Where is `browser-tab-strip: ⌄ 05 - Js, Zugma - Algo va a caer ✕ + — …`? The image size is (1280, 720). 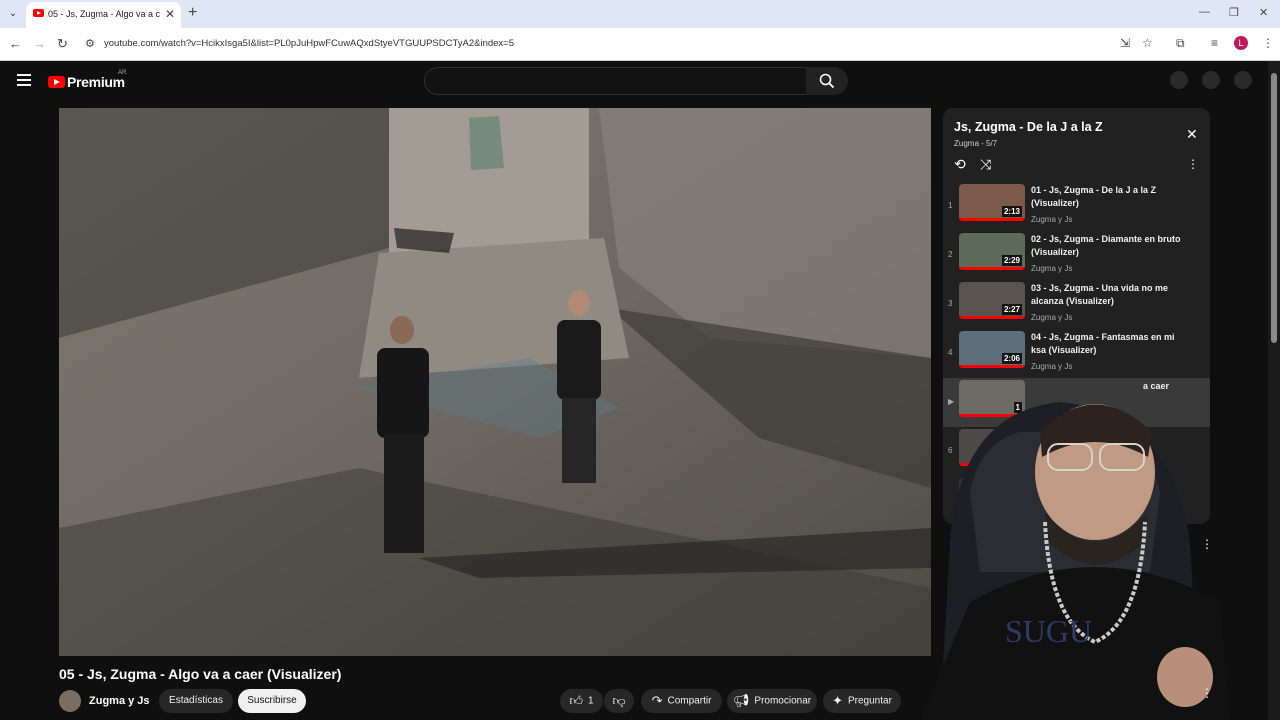 browser-tab-strip: ⌄ 05 - Js, Zugma - Algo va a caer ✕ + — … is located at coordinates (640, 14).